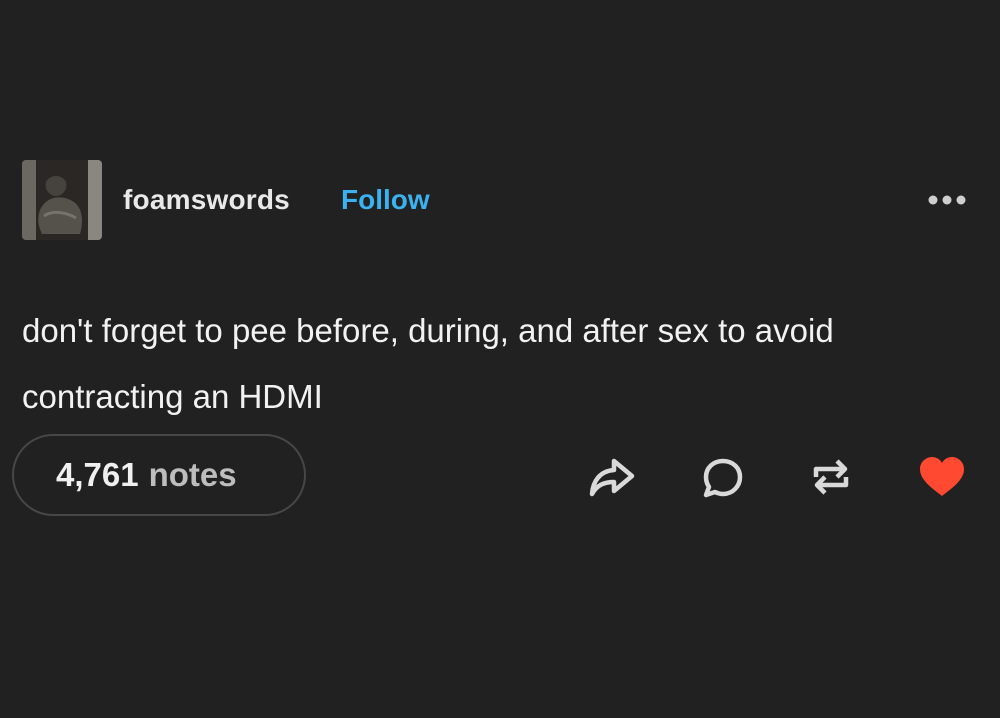 The image size is (1000, 718). I want to click on reply-icon, so click(723, 477).